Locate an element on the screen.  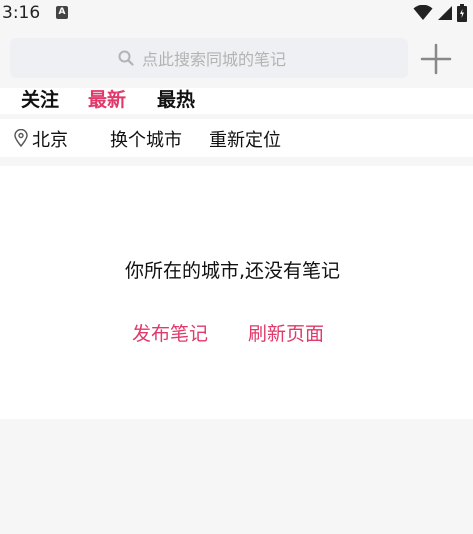
signal-icon is located at coordinates (445, 13).